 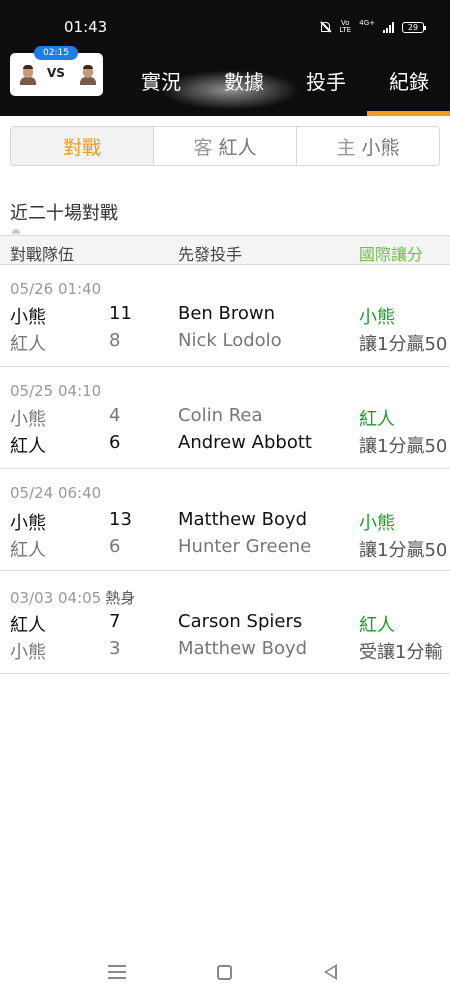 I want to click on column-handicap: 國際讓分, so click(x=391, y=254).